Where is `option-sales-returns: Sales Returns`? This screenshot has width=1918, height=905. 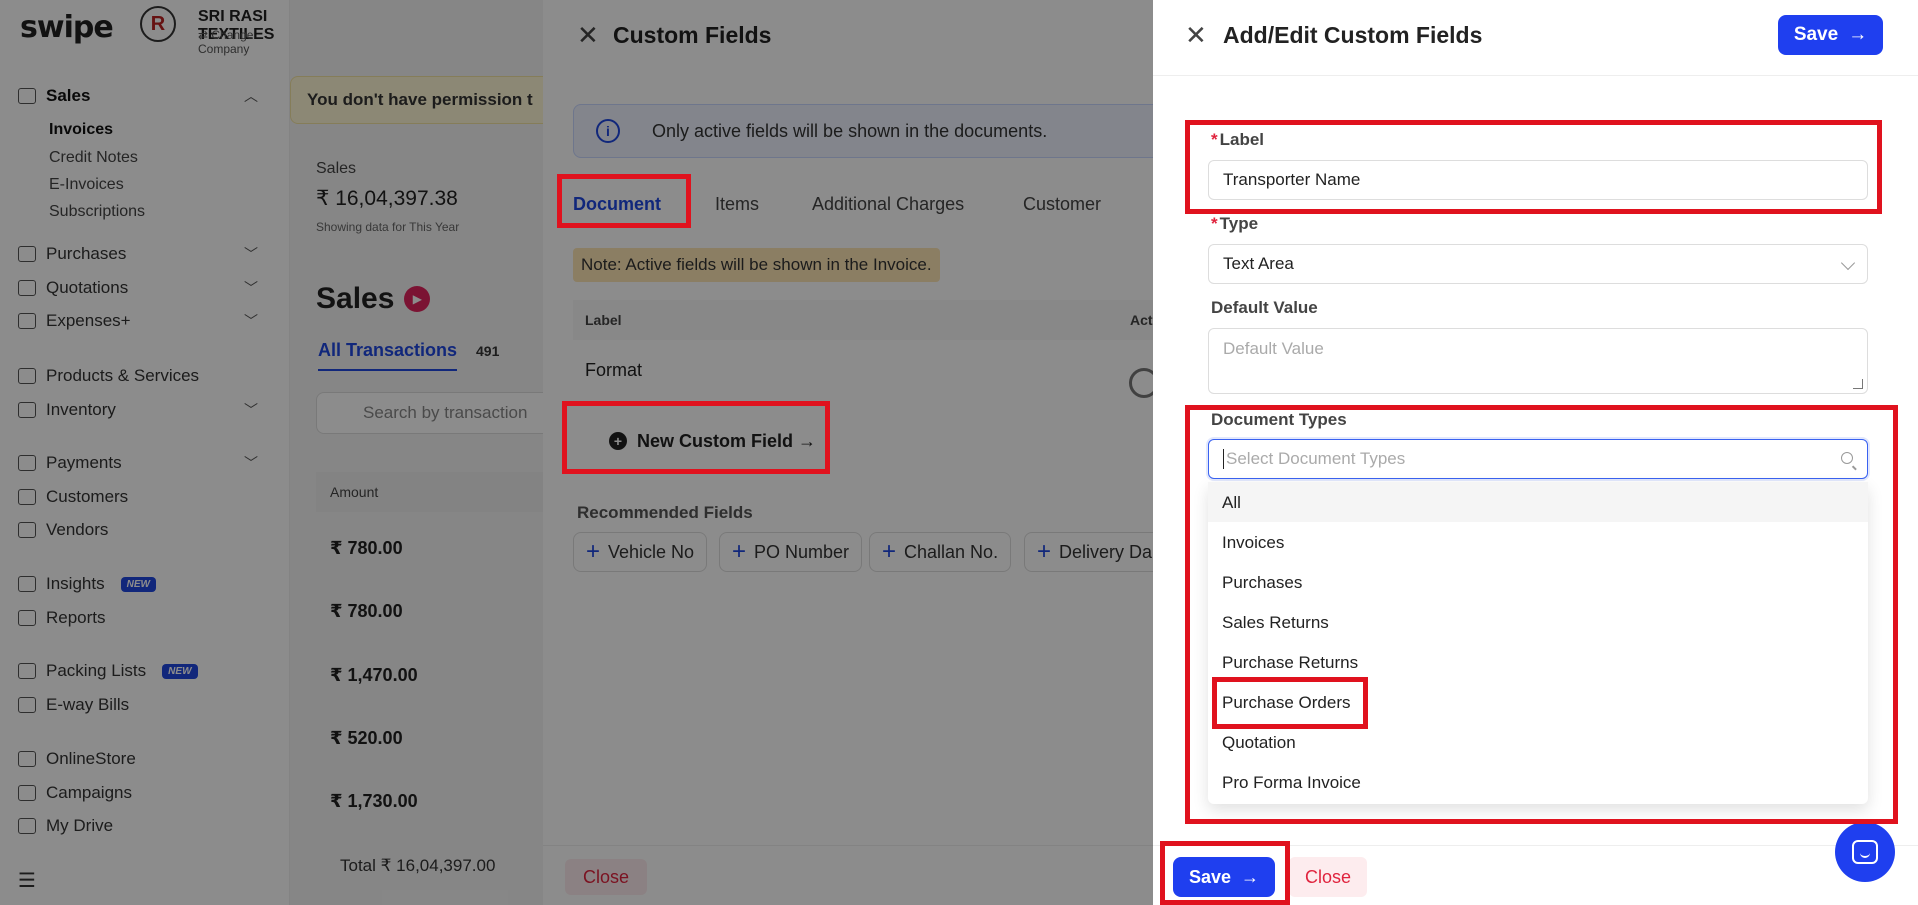 option-sales-returns: Sales Returns is located at coordinates (1538, 622).